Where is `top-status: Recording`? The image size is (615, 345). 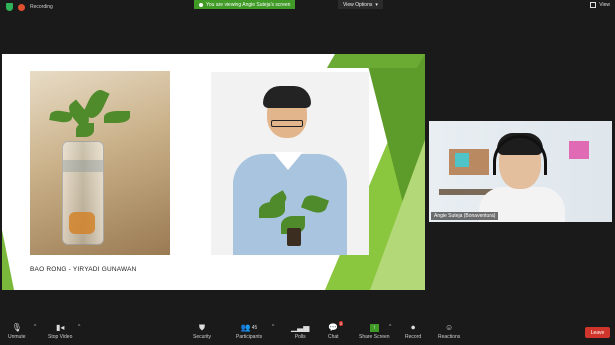 top-status: Recording is located at coordinates (29, 7).